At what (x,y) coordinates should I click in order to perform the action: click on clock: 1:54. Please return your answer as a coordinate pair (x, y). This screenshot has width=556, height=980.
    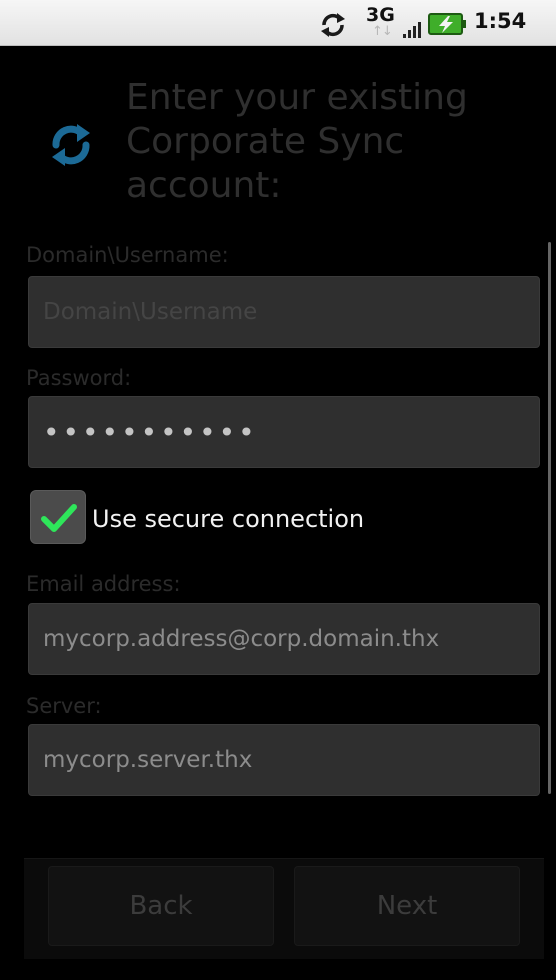
    Looking at the image, I should click on (500, 21).